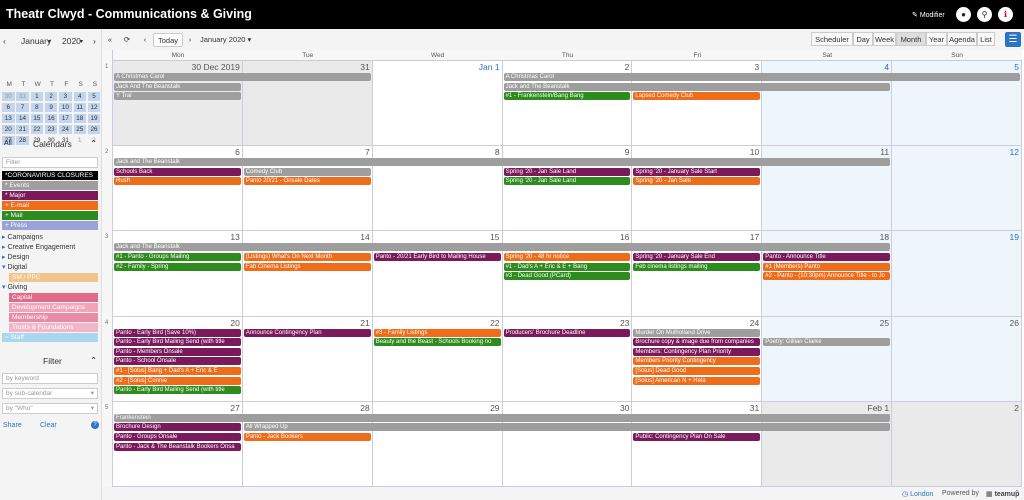 Image resolution: width=1024 pixels, height=500 pixels. What do you see at coordinates (8, 107) in the screenshot?
I see `mini-day: 6` at bounding box center [8, 107].